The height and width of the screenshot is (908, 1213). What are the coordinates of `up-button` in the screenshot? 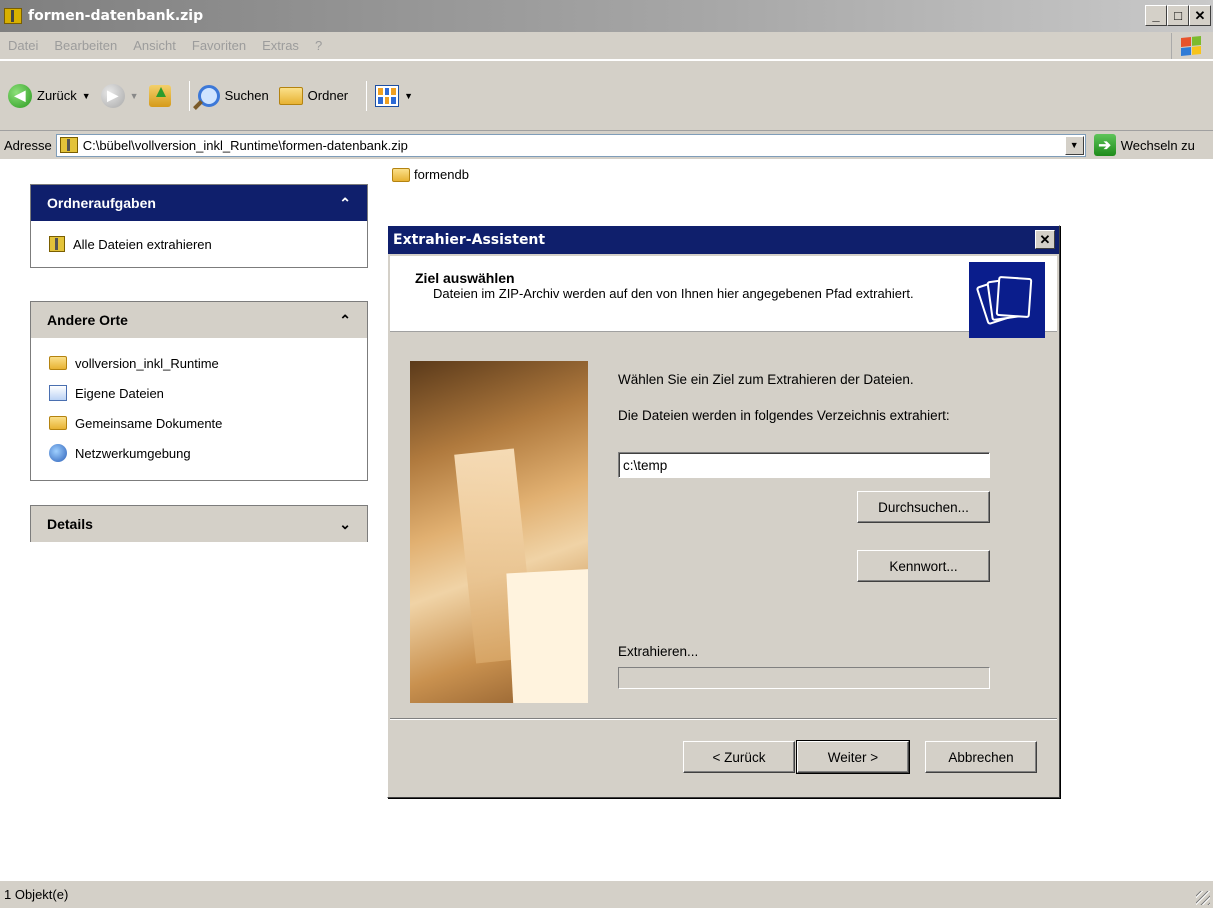 It's located at (159, 95).